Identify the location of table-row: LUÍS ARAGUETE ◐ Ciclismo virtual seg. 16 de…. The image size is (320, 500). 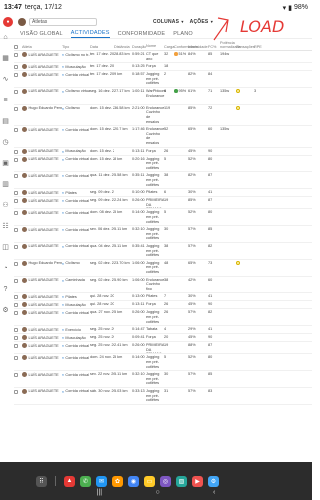
(163, 96).